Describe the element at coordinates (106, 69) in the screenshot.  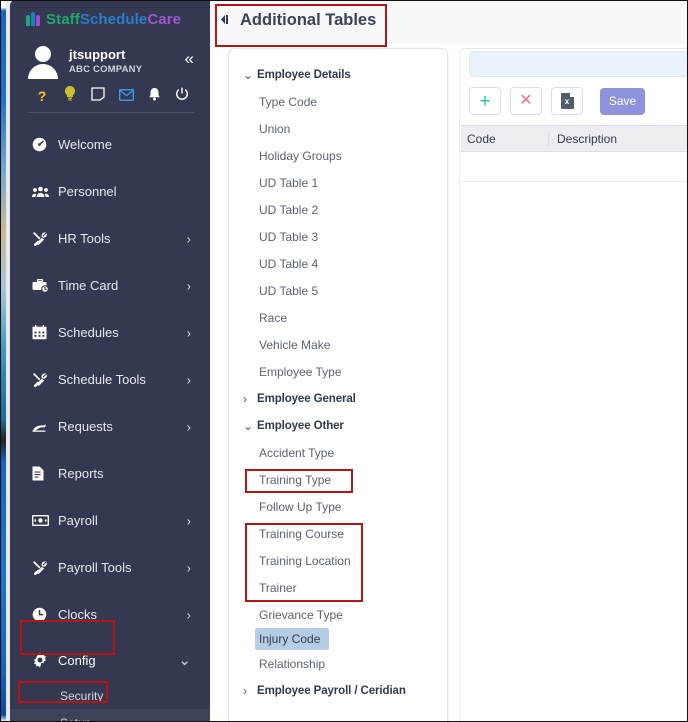
I see `user-company: ABC COMPANY` at that location.